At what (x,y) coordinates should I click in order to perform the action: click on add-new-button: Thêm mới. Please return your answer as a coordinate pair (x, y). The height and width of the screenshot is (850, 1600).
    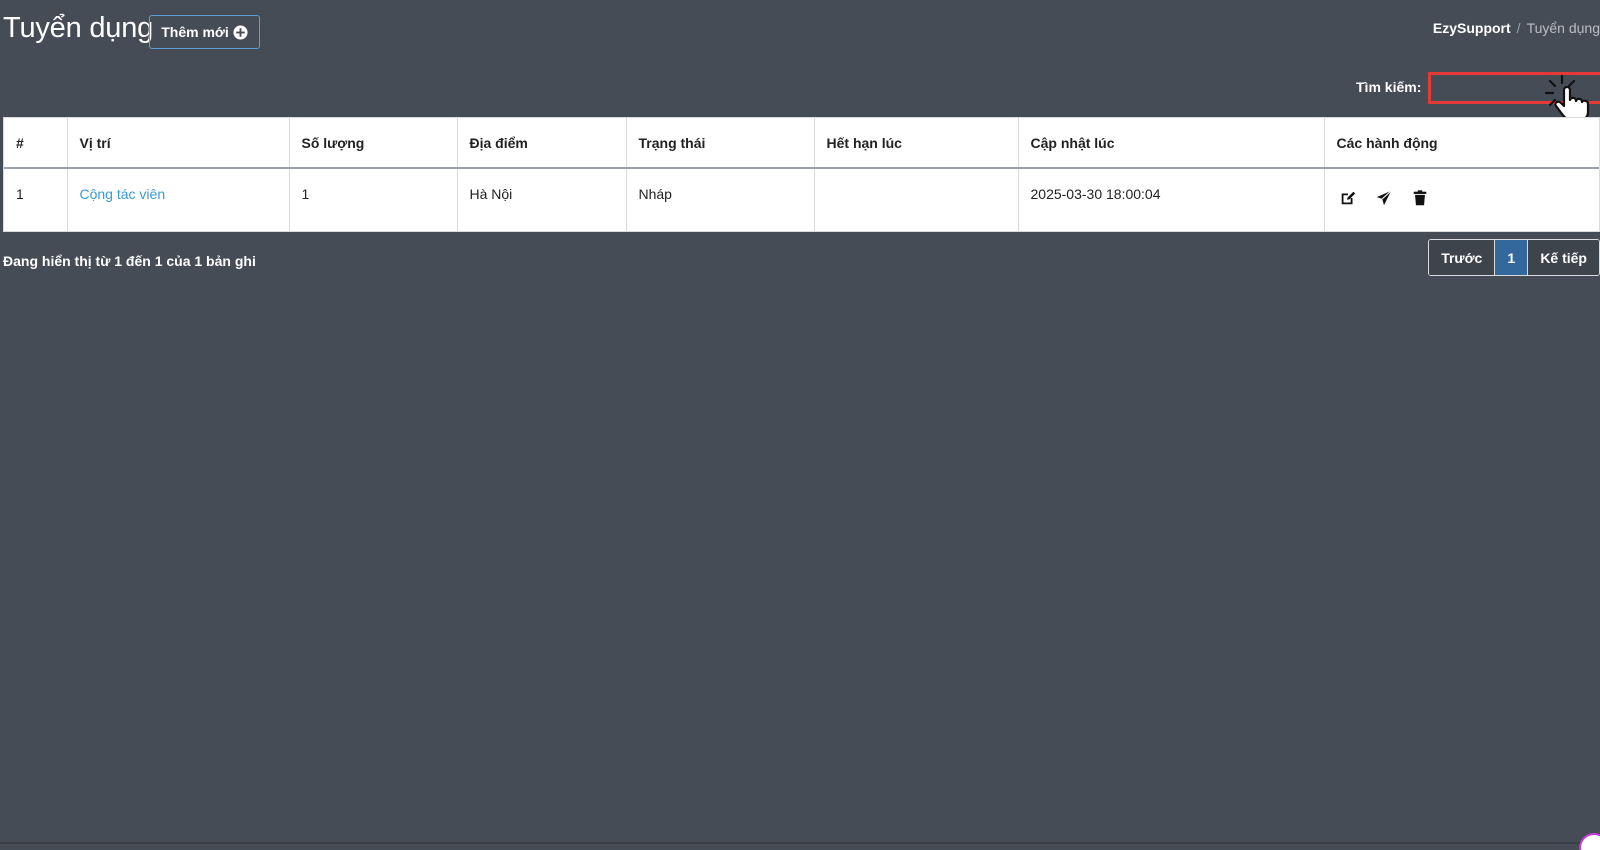
    Looking at the image, I should click on (204, 32).